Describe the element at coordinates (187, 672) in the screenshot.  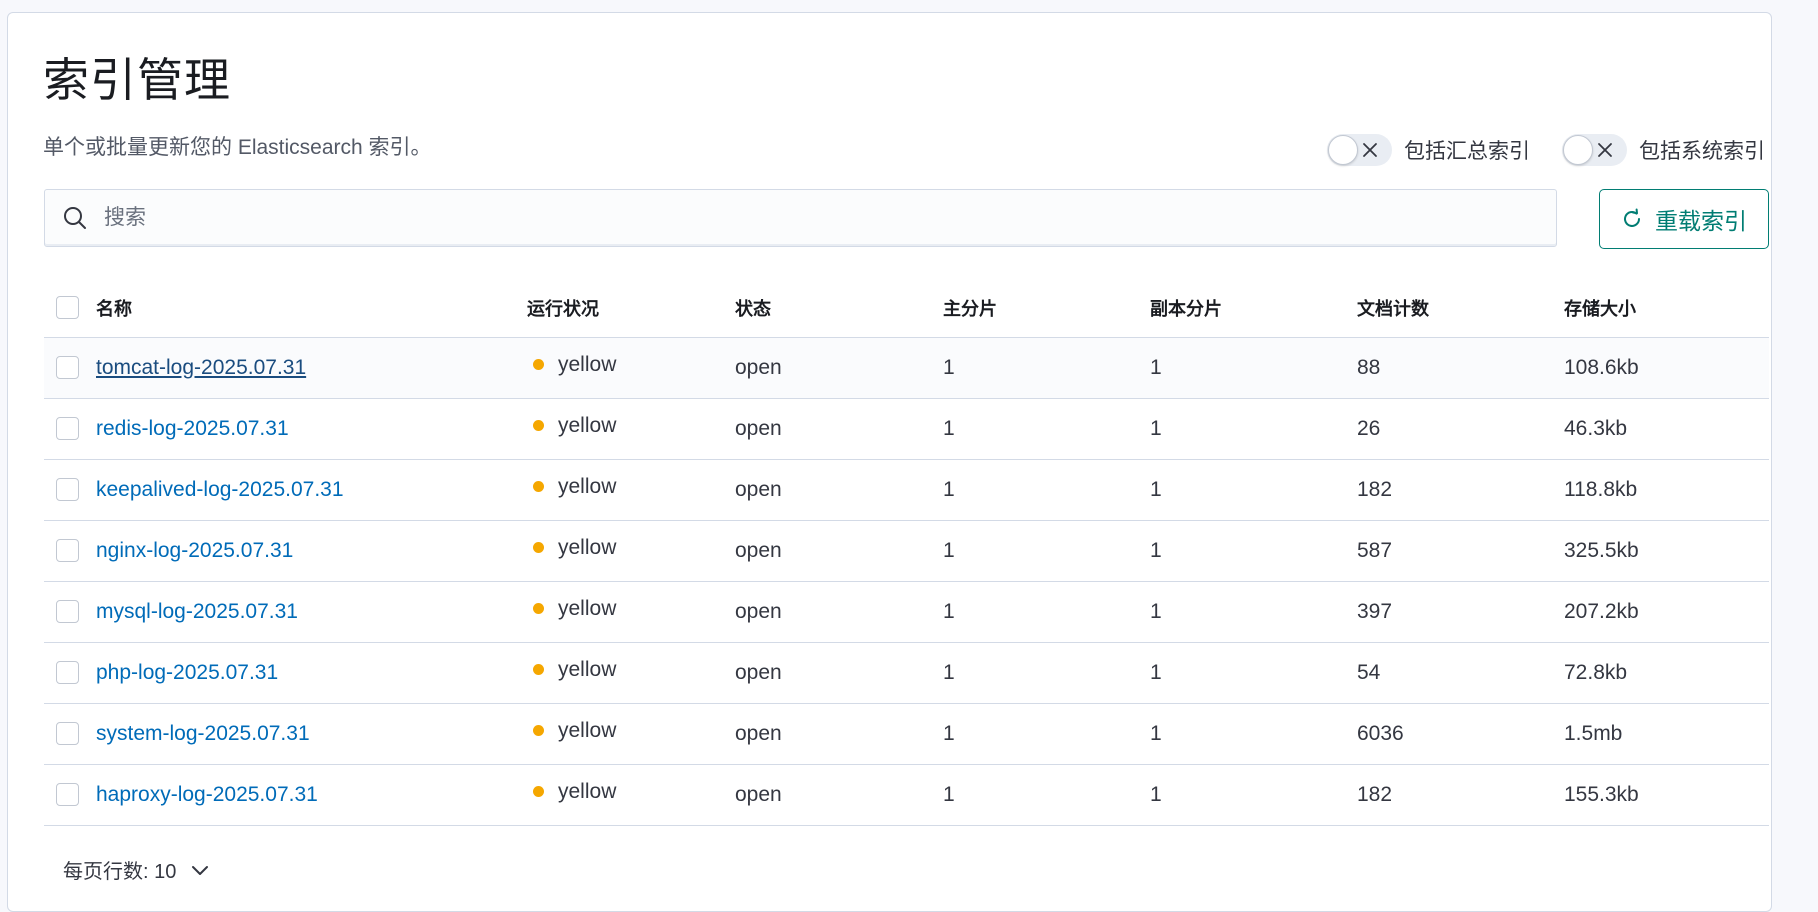
I see `index-name-link: php-log-2025.07.31` at that location.